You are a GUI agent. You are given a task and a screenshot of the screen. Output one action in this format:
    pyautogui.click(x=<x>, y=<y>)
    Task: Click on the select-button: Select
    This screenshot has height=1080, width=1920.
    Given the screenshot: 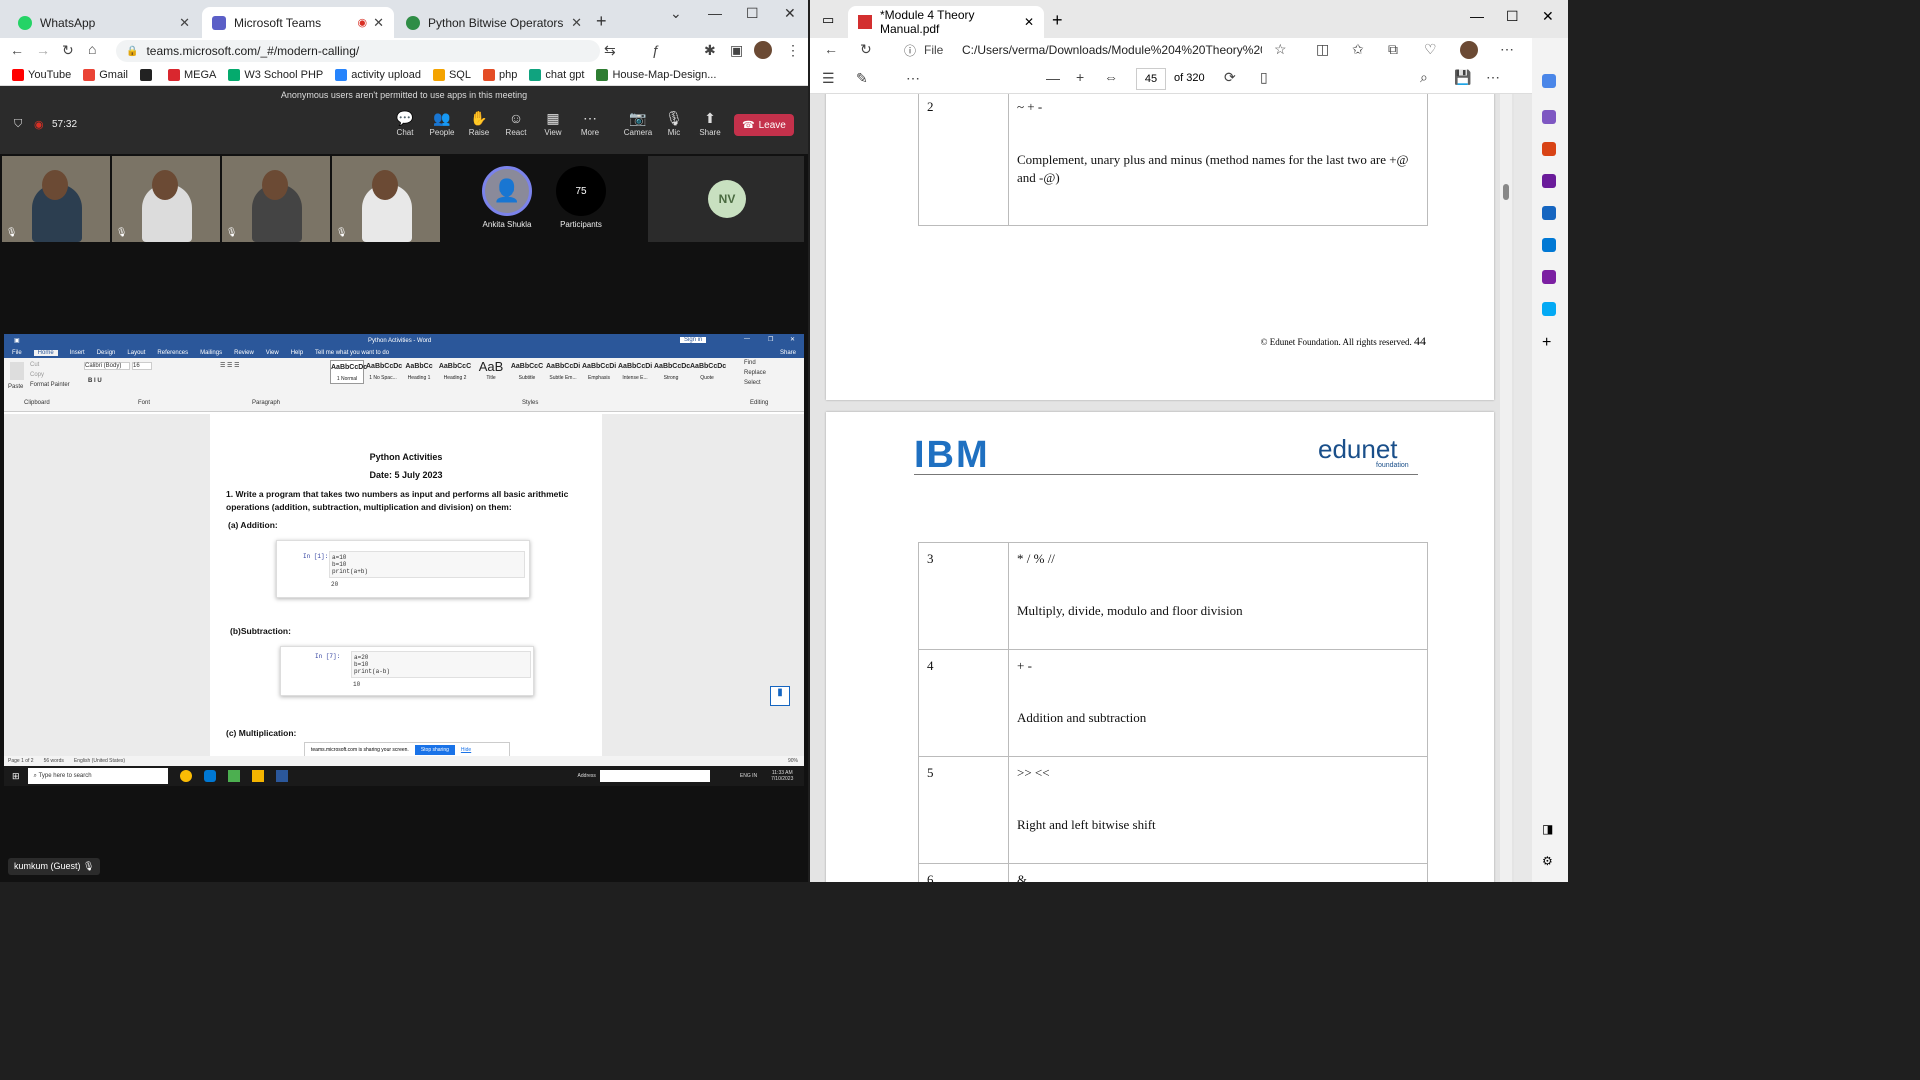 What is the action you would take?
    pyautogui.click(x=752, y=383)
    